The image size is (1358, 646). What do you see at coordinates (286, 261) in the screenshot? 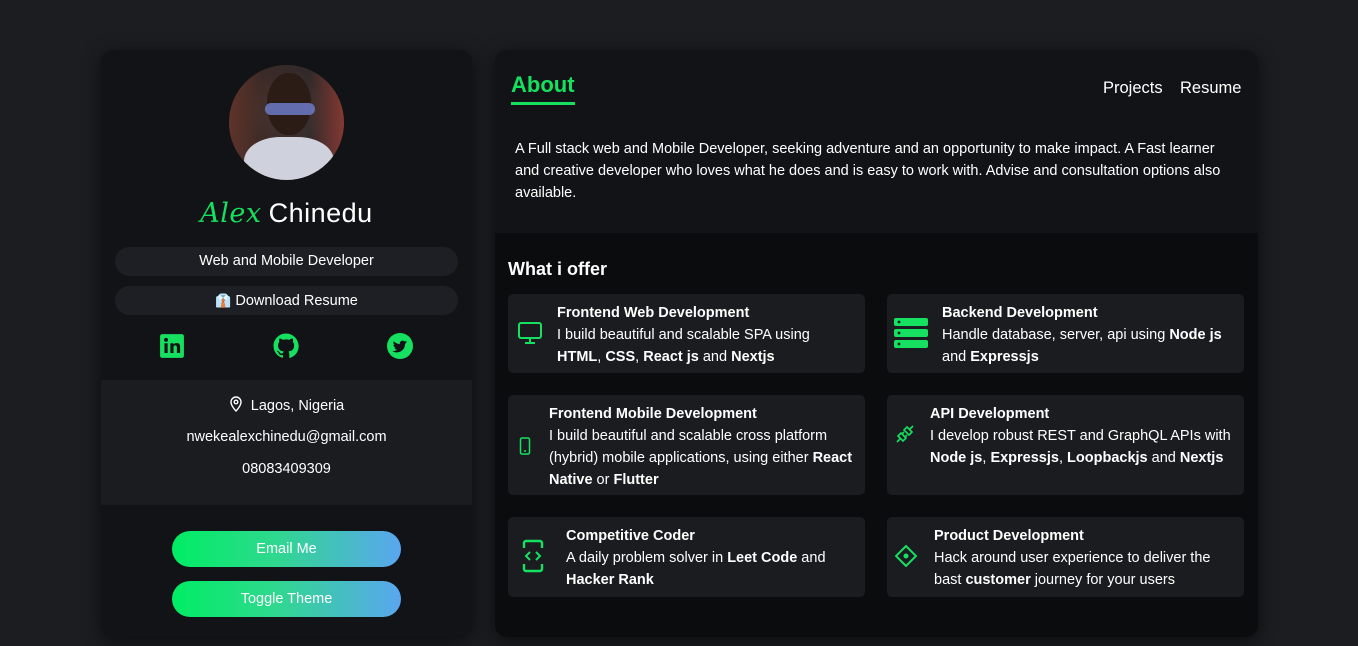
I see `role-badge: Web and Mobile Developer` at bounding box center [286, 261].